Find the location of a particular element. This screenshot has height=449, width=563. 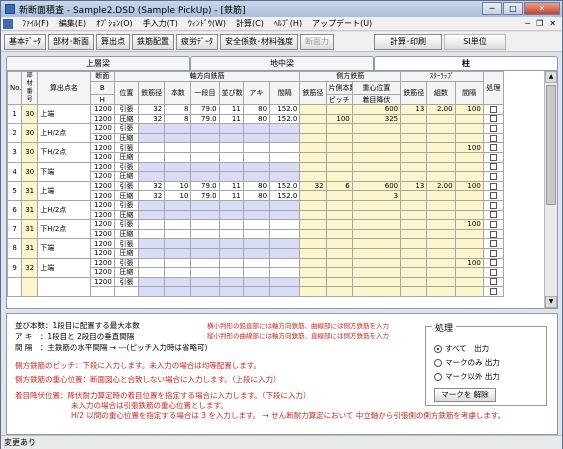

menu-manual-input: 手入力(T) is located at coordinates (160, 23).